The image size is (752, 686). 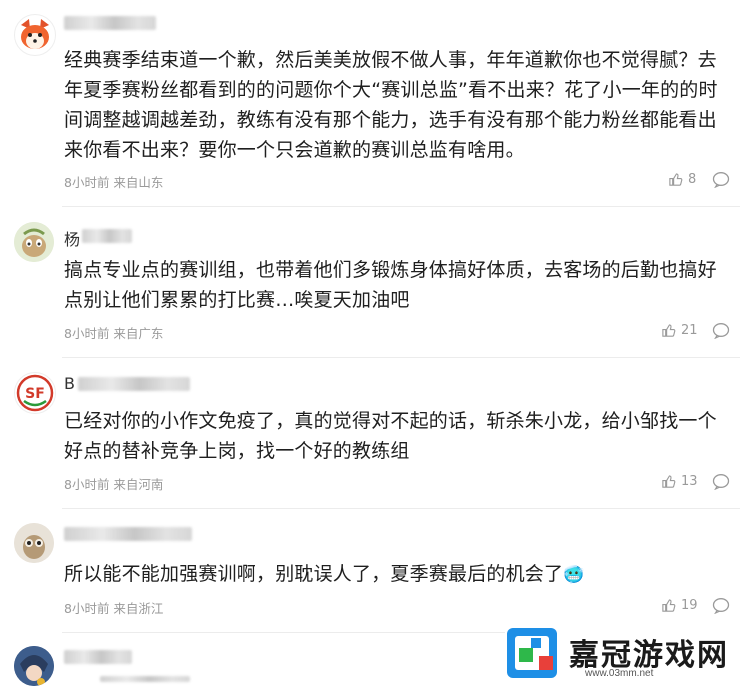 I want to click on fox-avatar-icon, so click(x=35, y=35).